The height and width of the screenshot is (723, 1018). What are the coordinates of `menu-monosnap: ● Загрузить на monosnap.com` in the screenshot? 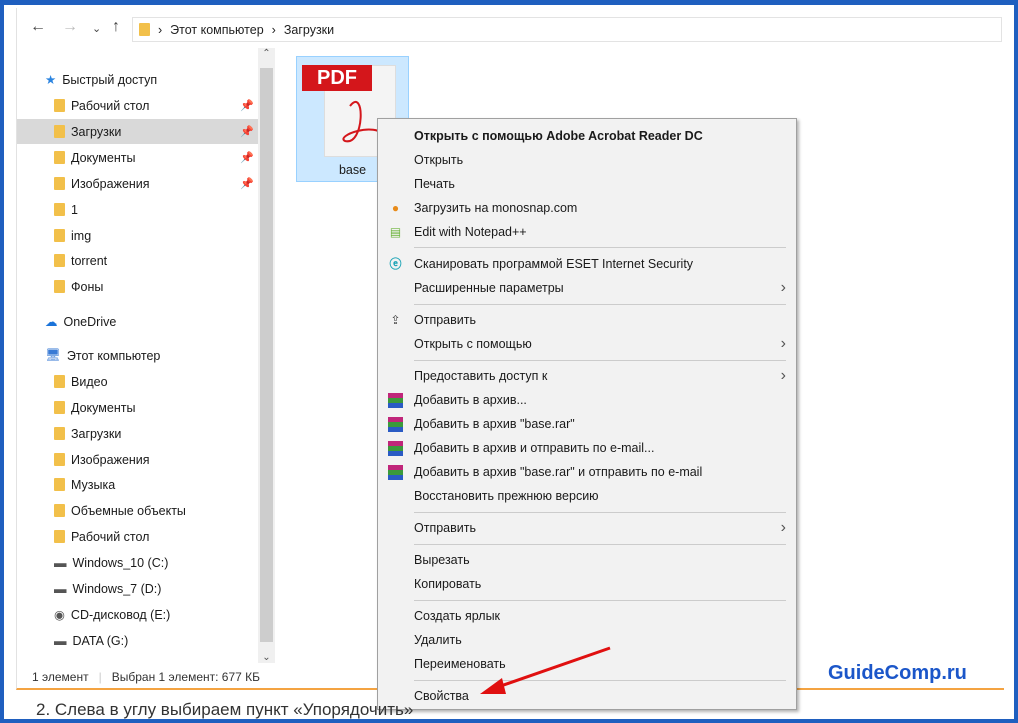 It's located at (587, 208).